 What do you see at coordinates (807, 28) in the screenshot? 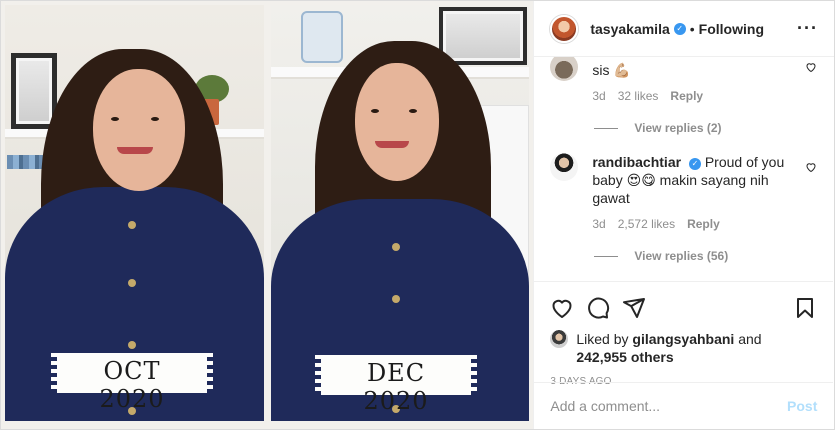
I see `more-horizontal-icon: ···` at bounding box center [807, 28].